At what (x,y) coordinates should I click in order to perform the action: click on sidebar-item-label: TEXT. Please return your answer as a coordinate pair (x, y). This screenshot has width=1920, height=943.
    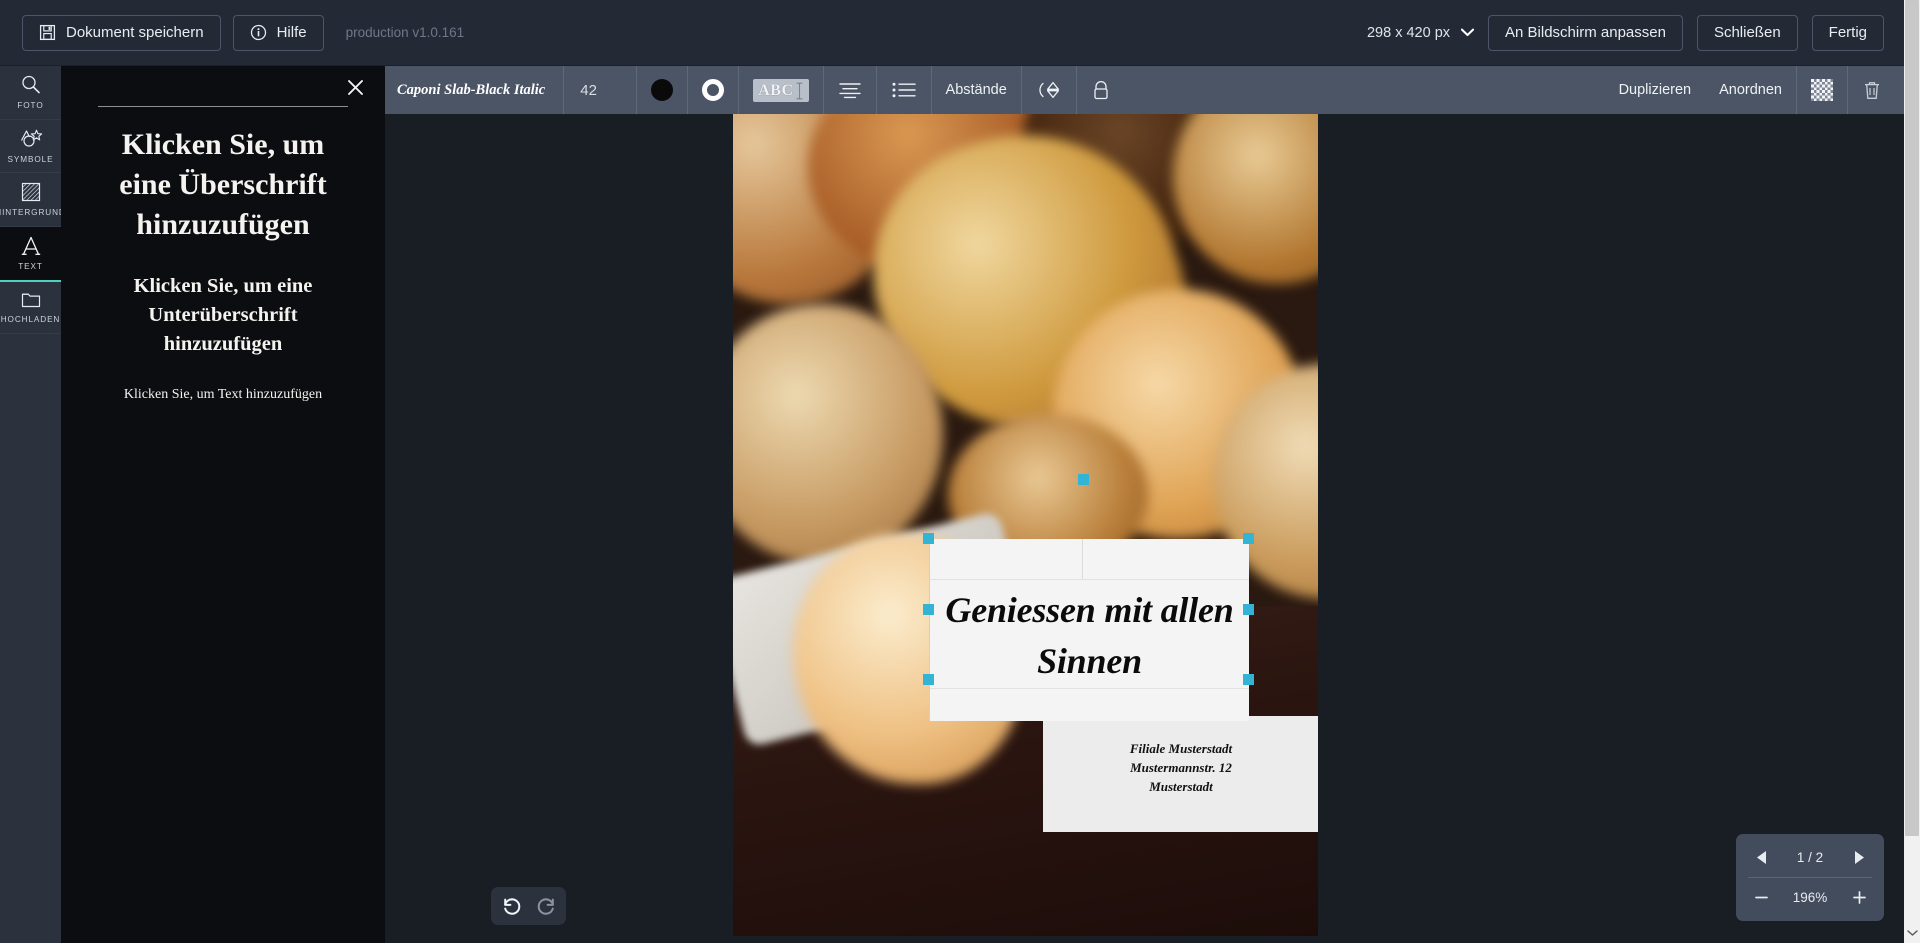
    Looking at the image, I should click on (30, 267).